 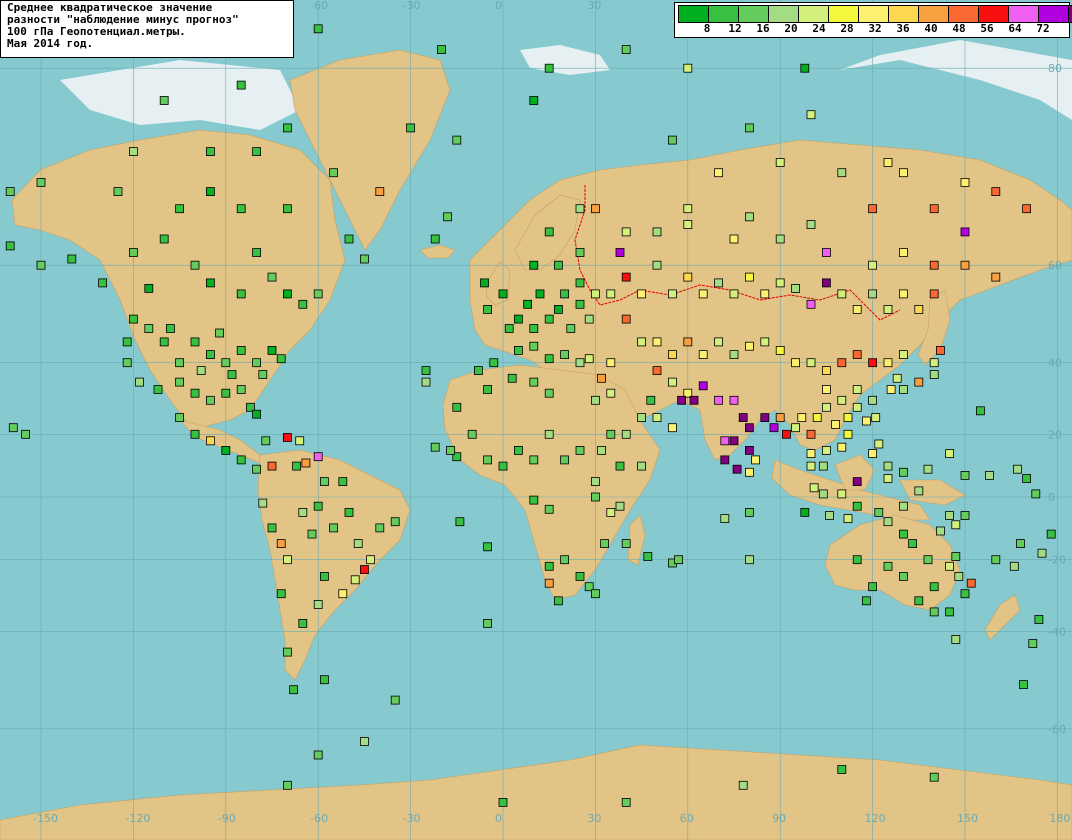 I want to click on top-tick-label: 30, so click(x=594, y=6).